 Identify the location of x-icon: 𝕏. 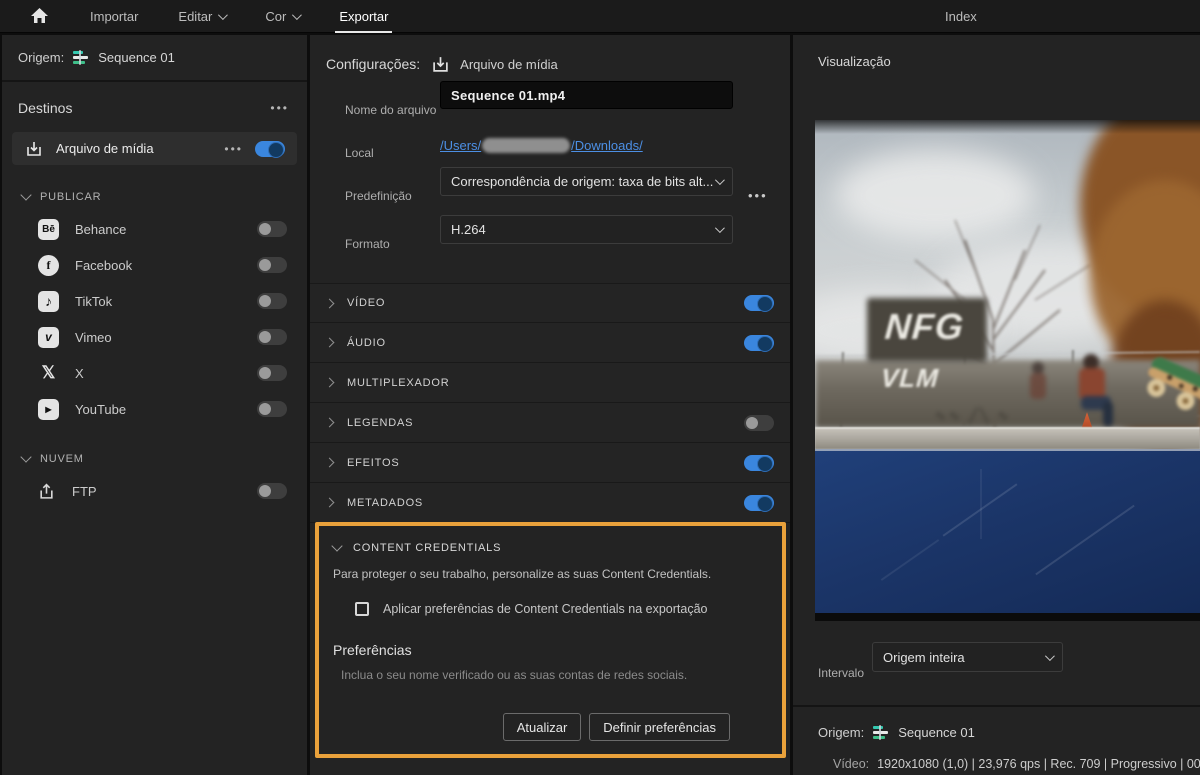
(48, 372).